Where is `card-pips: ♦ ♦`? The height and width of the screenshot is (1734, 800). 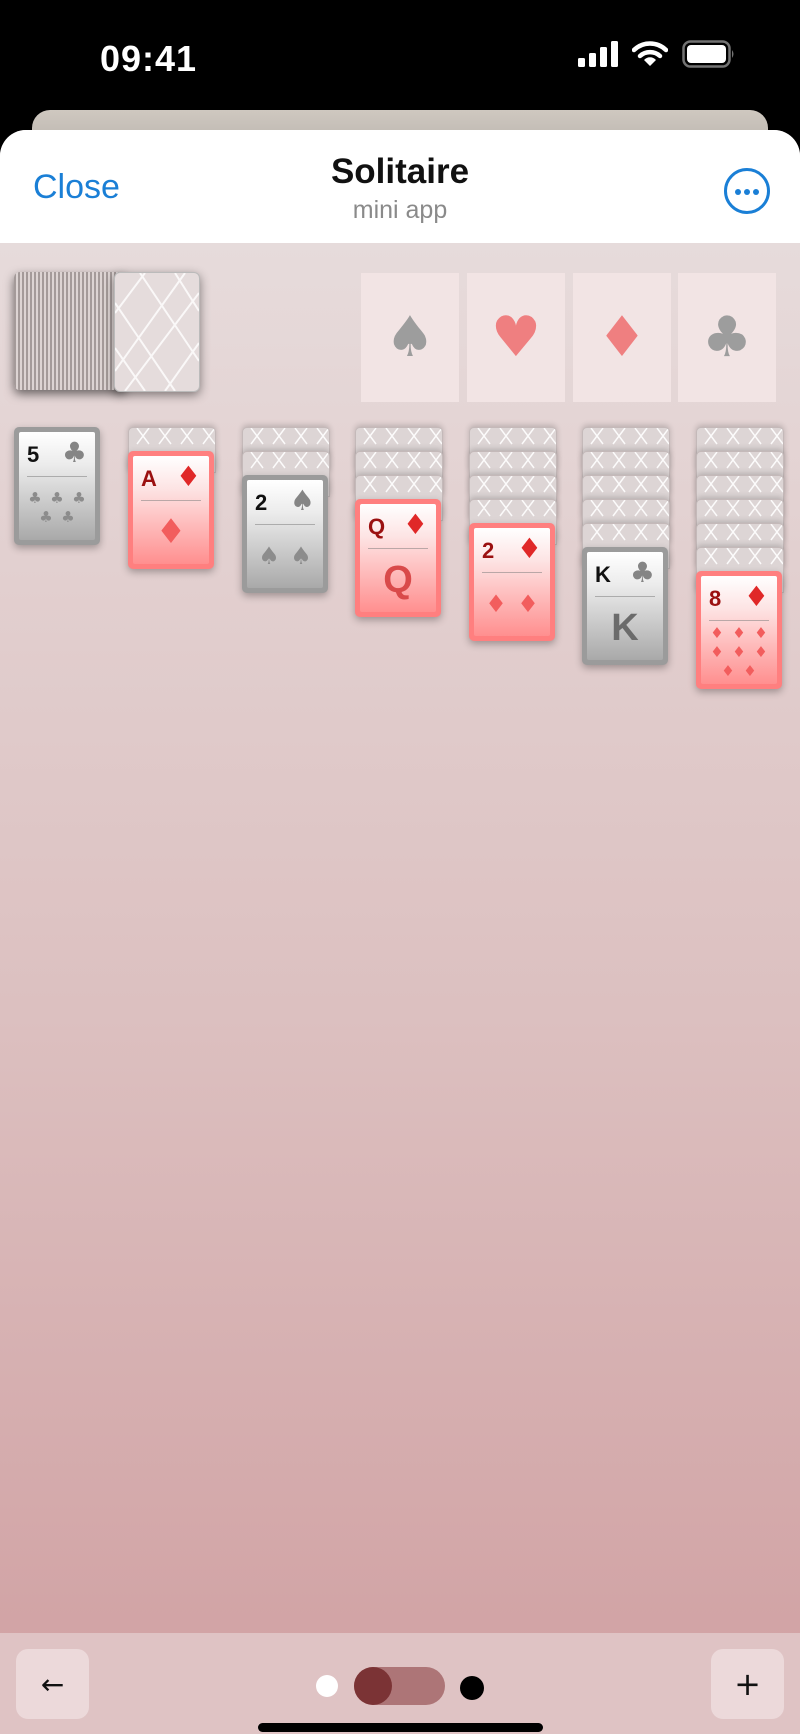
card-pips: ♦ ♦ is located at coordinates (512, 604).